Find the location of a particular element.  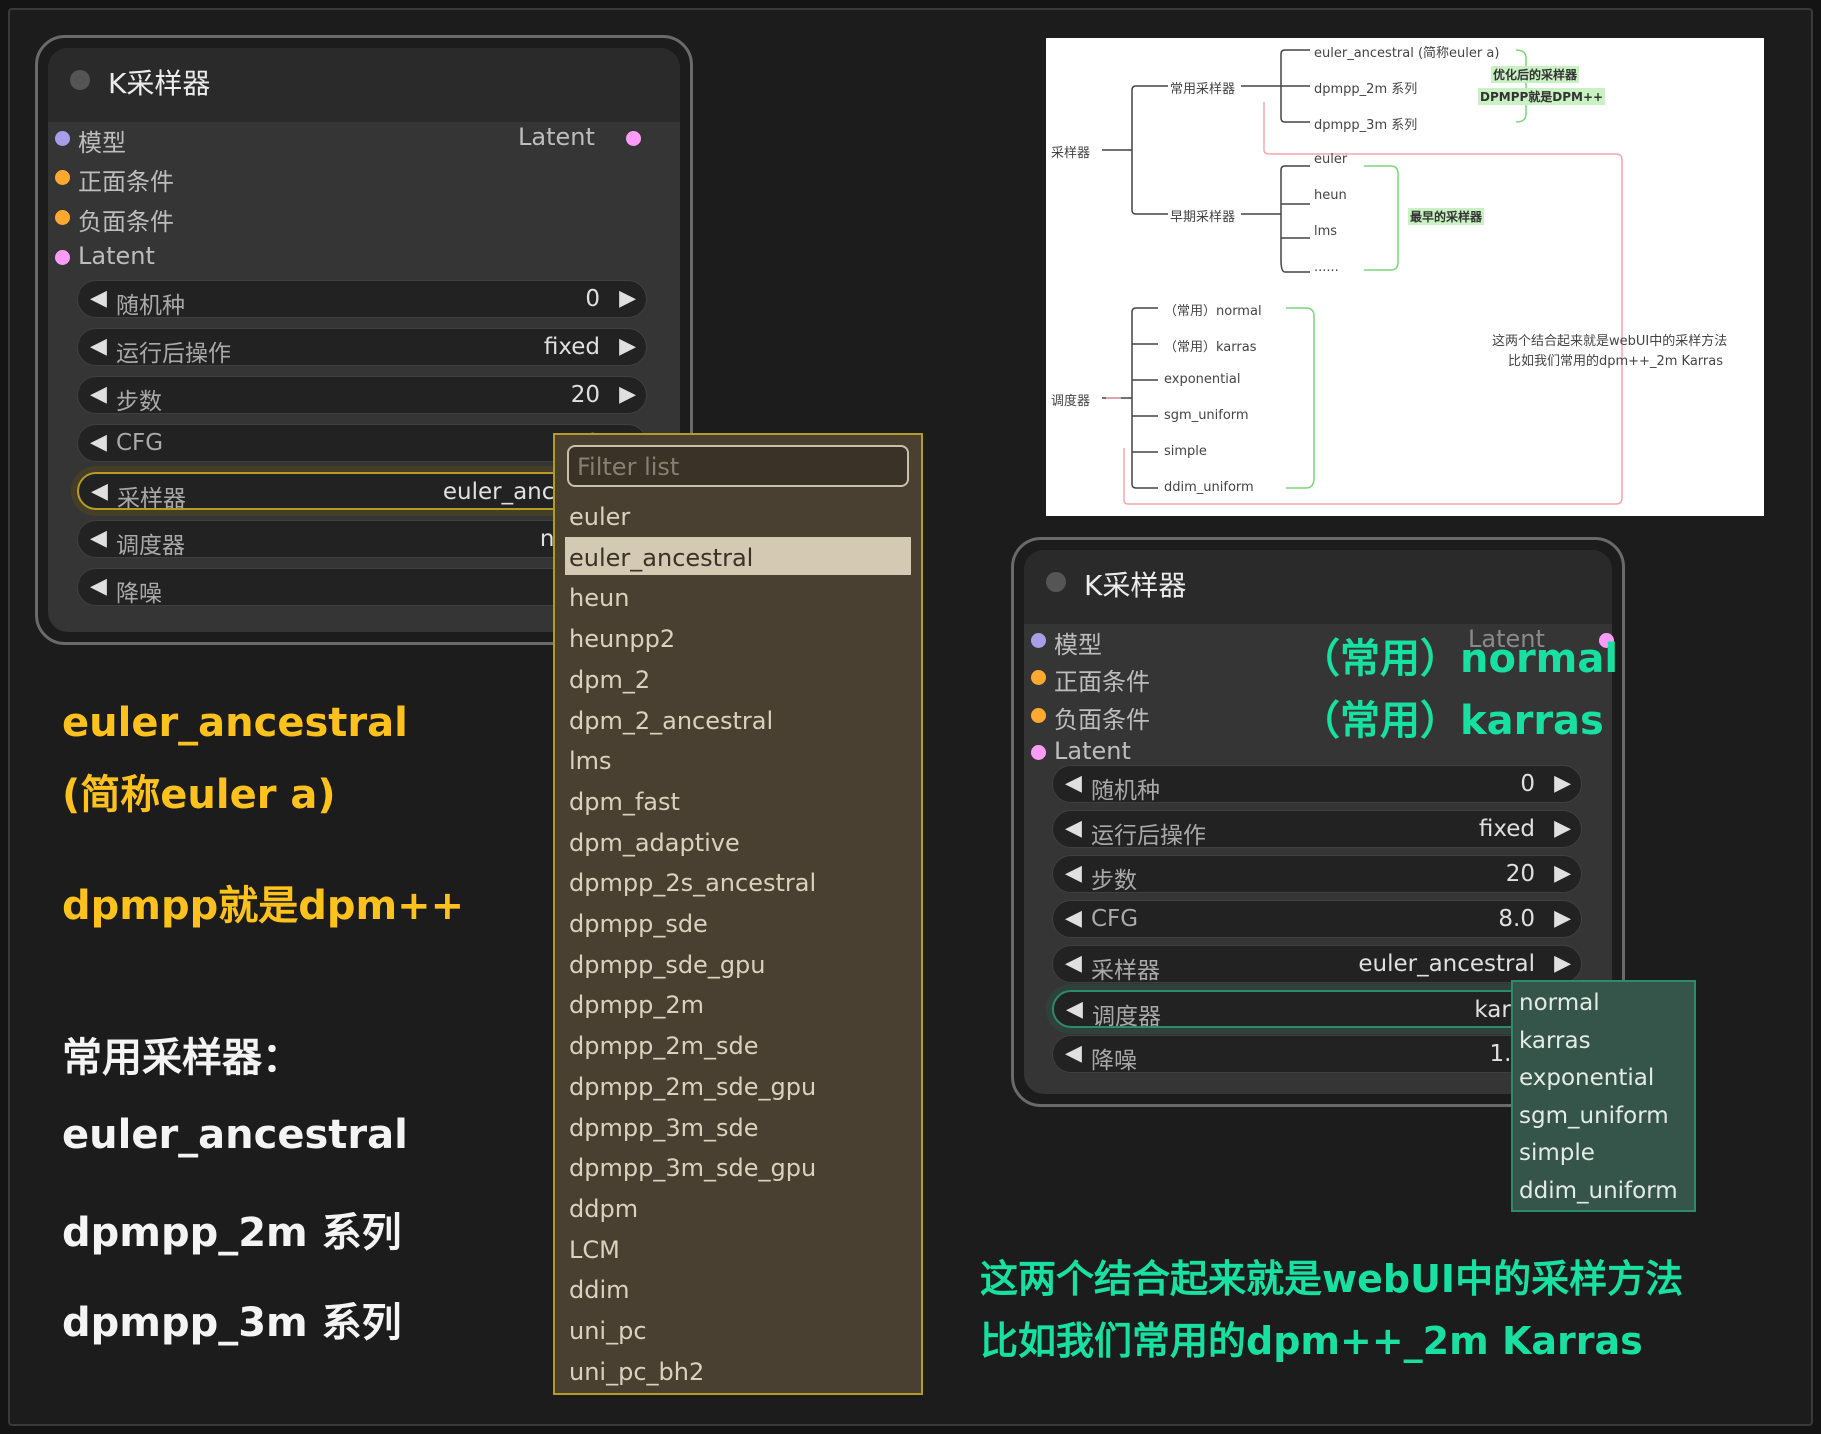

mm-note-combo-2: 比如我们常用的dpm++_2m Karras is located at coordinates (1615, 361).